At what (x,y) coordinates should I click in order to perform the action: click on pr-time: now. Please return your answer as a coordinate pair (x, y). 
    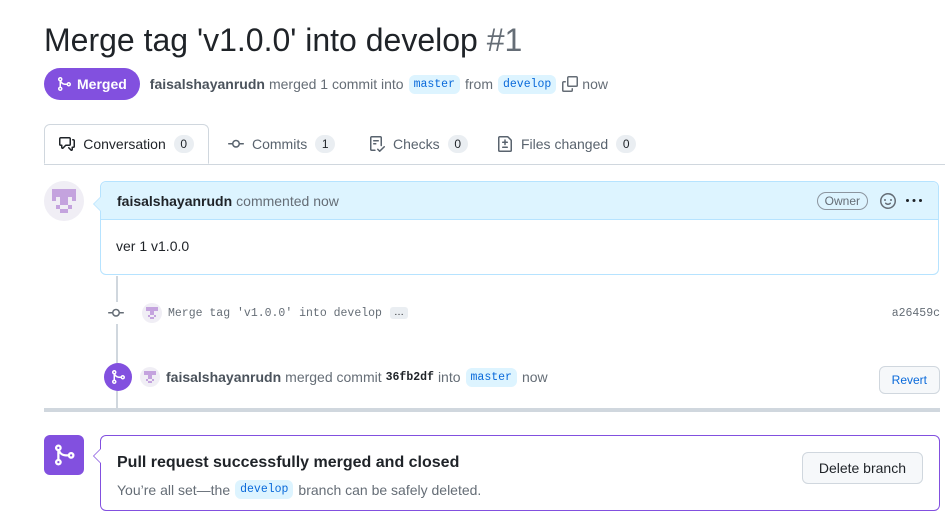
    Looking at the image, I should click on (595, 84).